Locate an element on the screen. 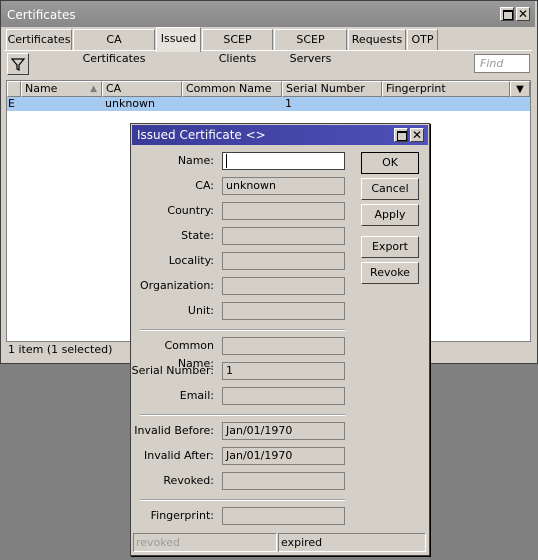 This screenshot has height=560, width=538. dialog-close-button: ✕ is located at coordinates (417, 135).